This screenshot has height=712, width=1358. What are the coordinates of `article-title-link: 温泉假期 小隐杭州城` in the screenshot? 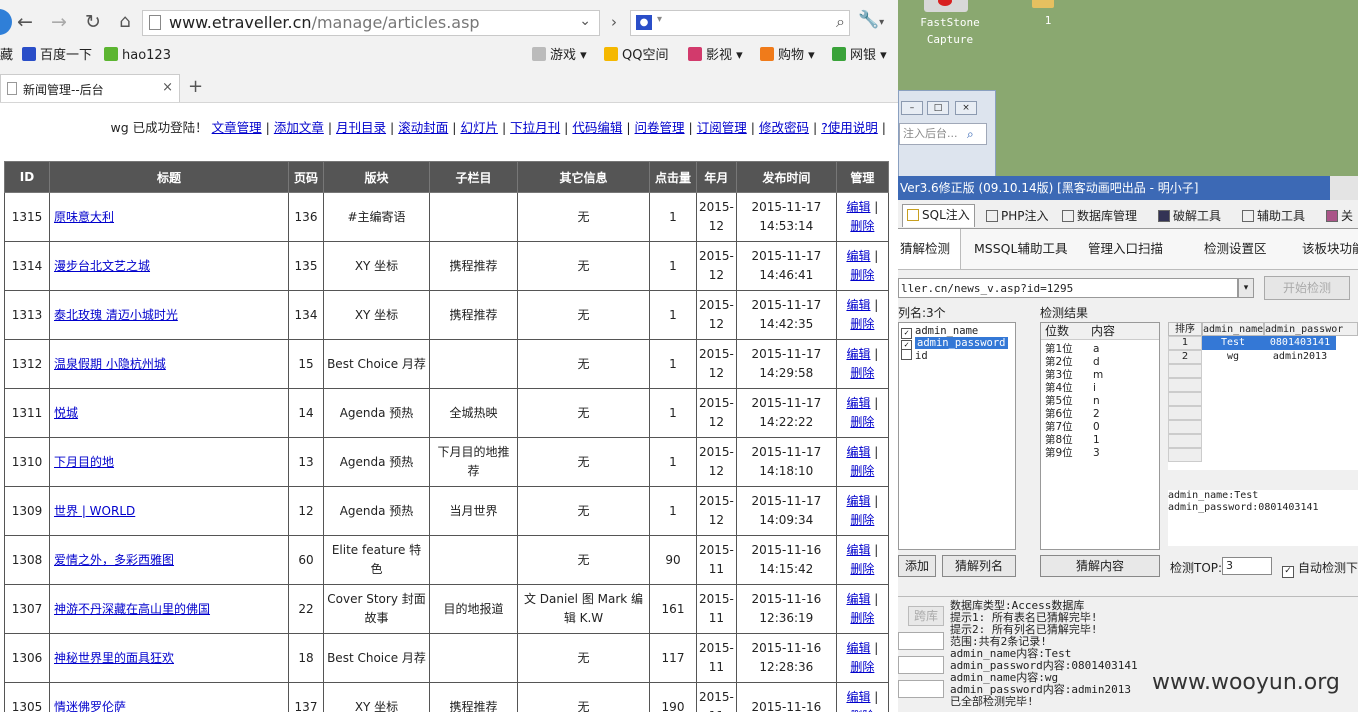 It's located at (110, 364).